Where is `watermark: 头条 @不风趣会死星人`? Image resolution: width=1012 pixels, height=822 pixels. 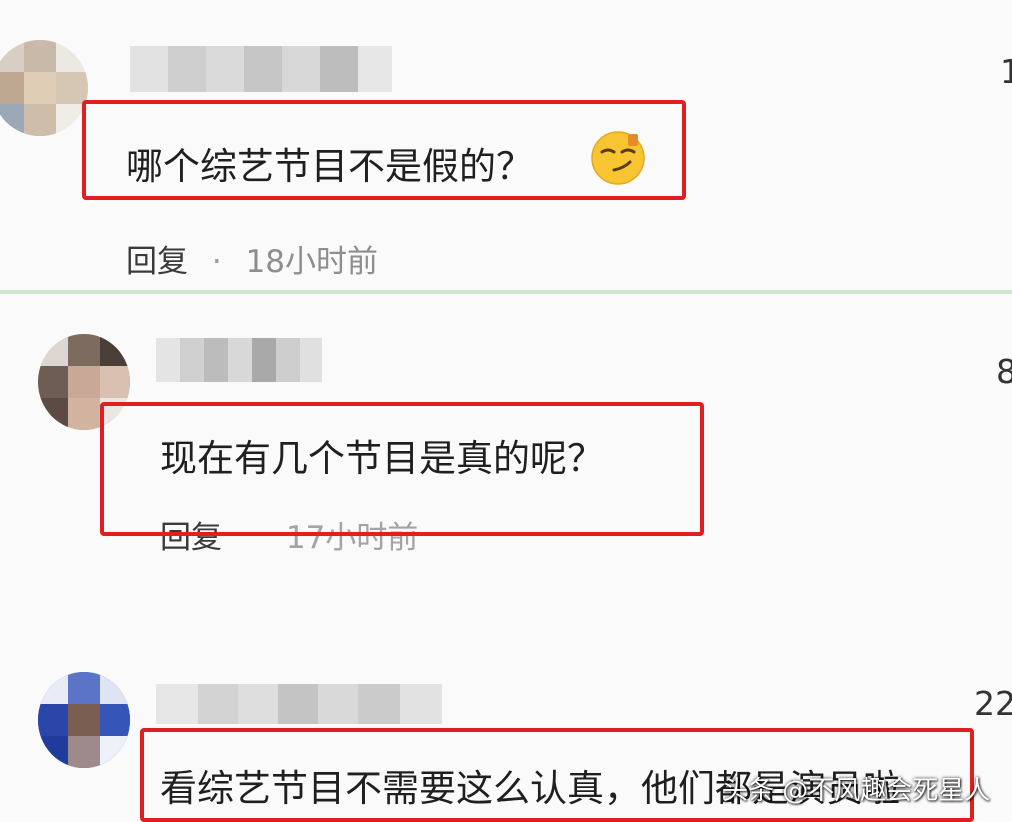
watermark: 头条 @不风趣会死星人 is located at coordinates (856, 791).